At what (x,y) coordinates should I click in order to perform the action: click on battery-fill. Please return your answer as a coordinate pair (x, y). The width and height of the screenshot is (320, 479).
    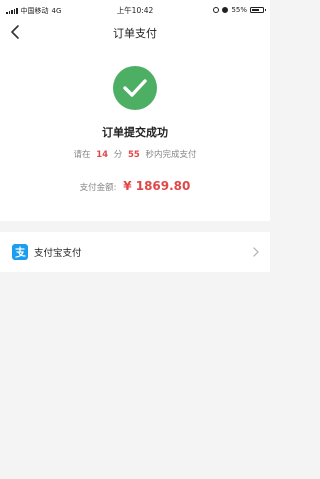
    Looking at the image, I should click on (255, 10).